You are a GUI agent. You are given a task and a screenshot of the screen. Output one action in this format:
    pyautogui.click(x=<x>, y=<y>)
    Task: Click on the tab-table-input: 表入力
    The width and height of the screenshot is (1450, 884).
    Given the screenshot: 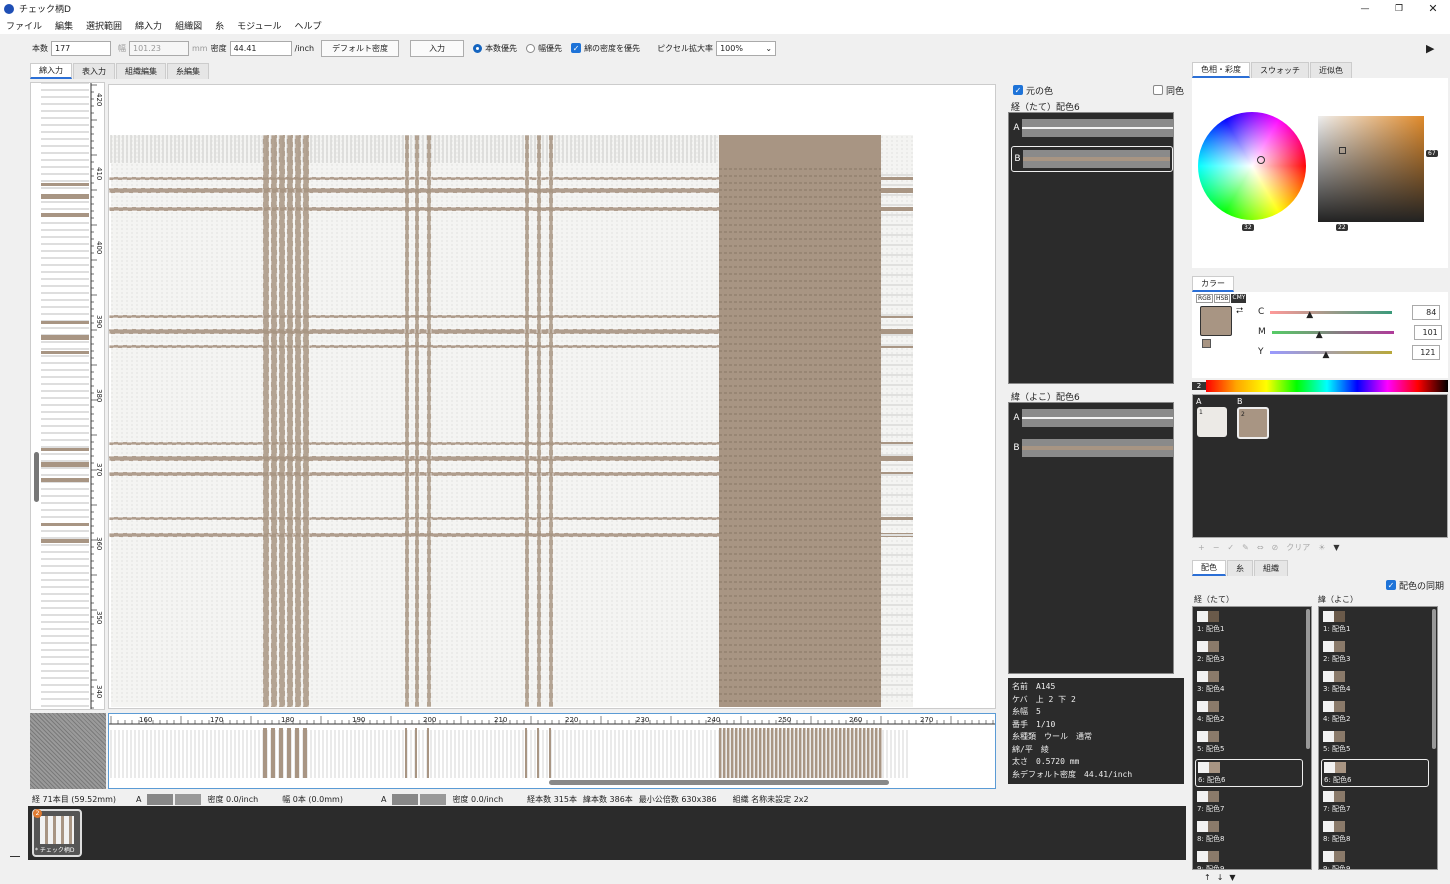 What is the action you would take?
    pyautogui.click(x=94, y=71)
    